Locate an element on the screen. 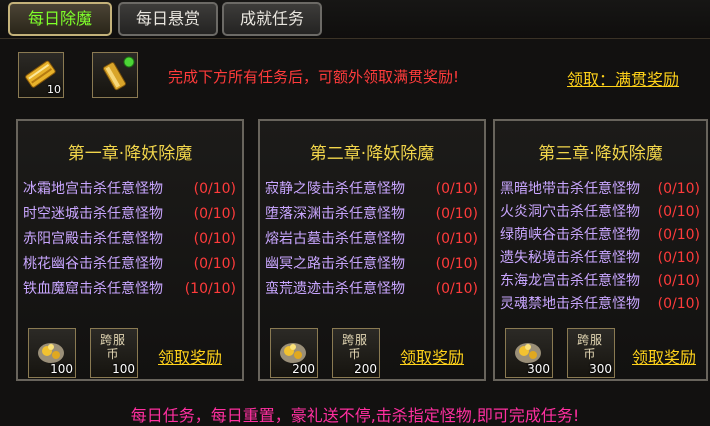  gold-bar-icon is located at coordinates (119, 73).